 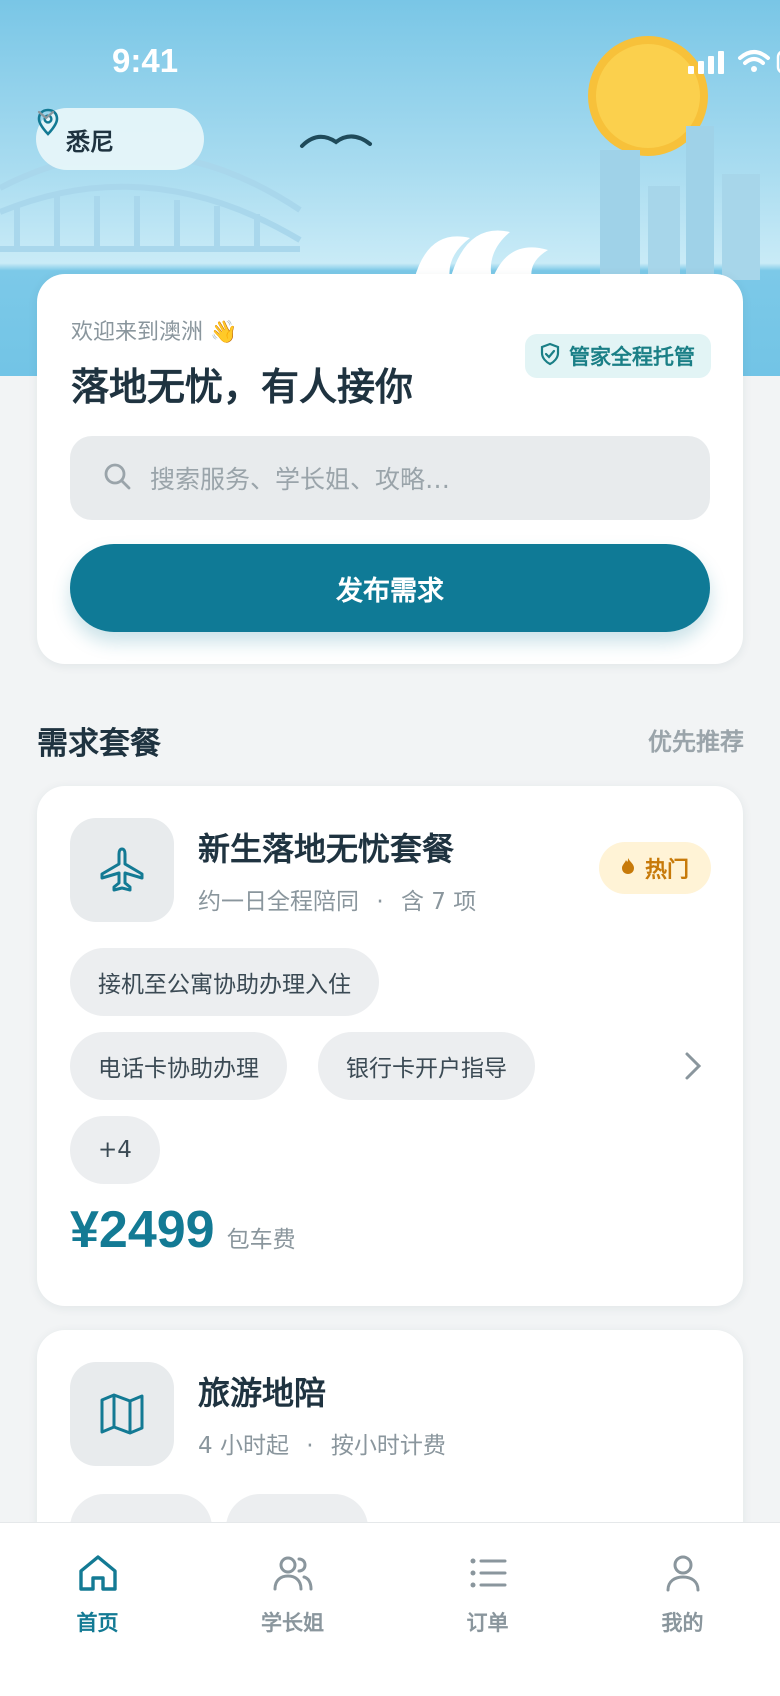 What do you see at coordinates (487, 1623) in the screenshot?
I see `tab-label: 订单` at bounding box center [487, 1623].